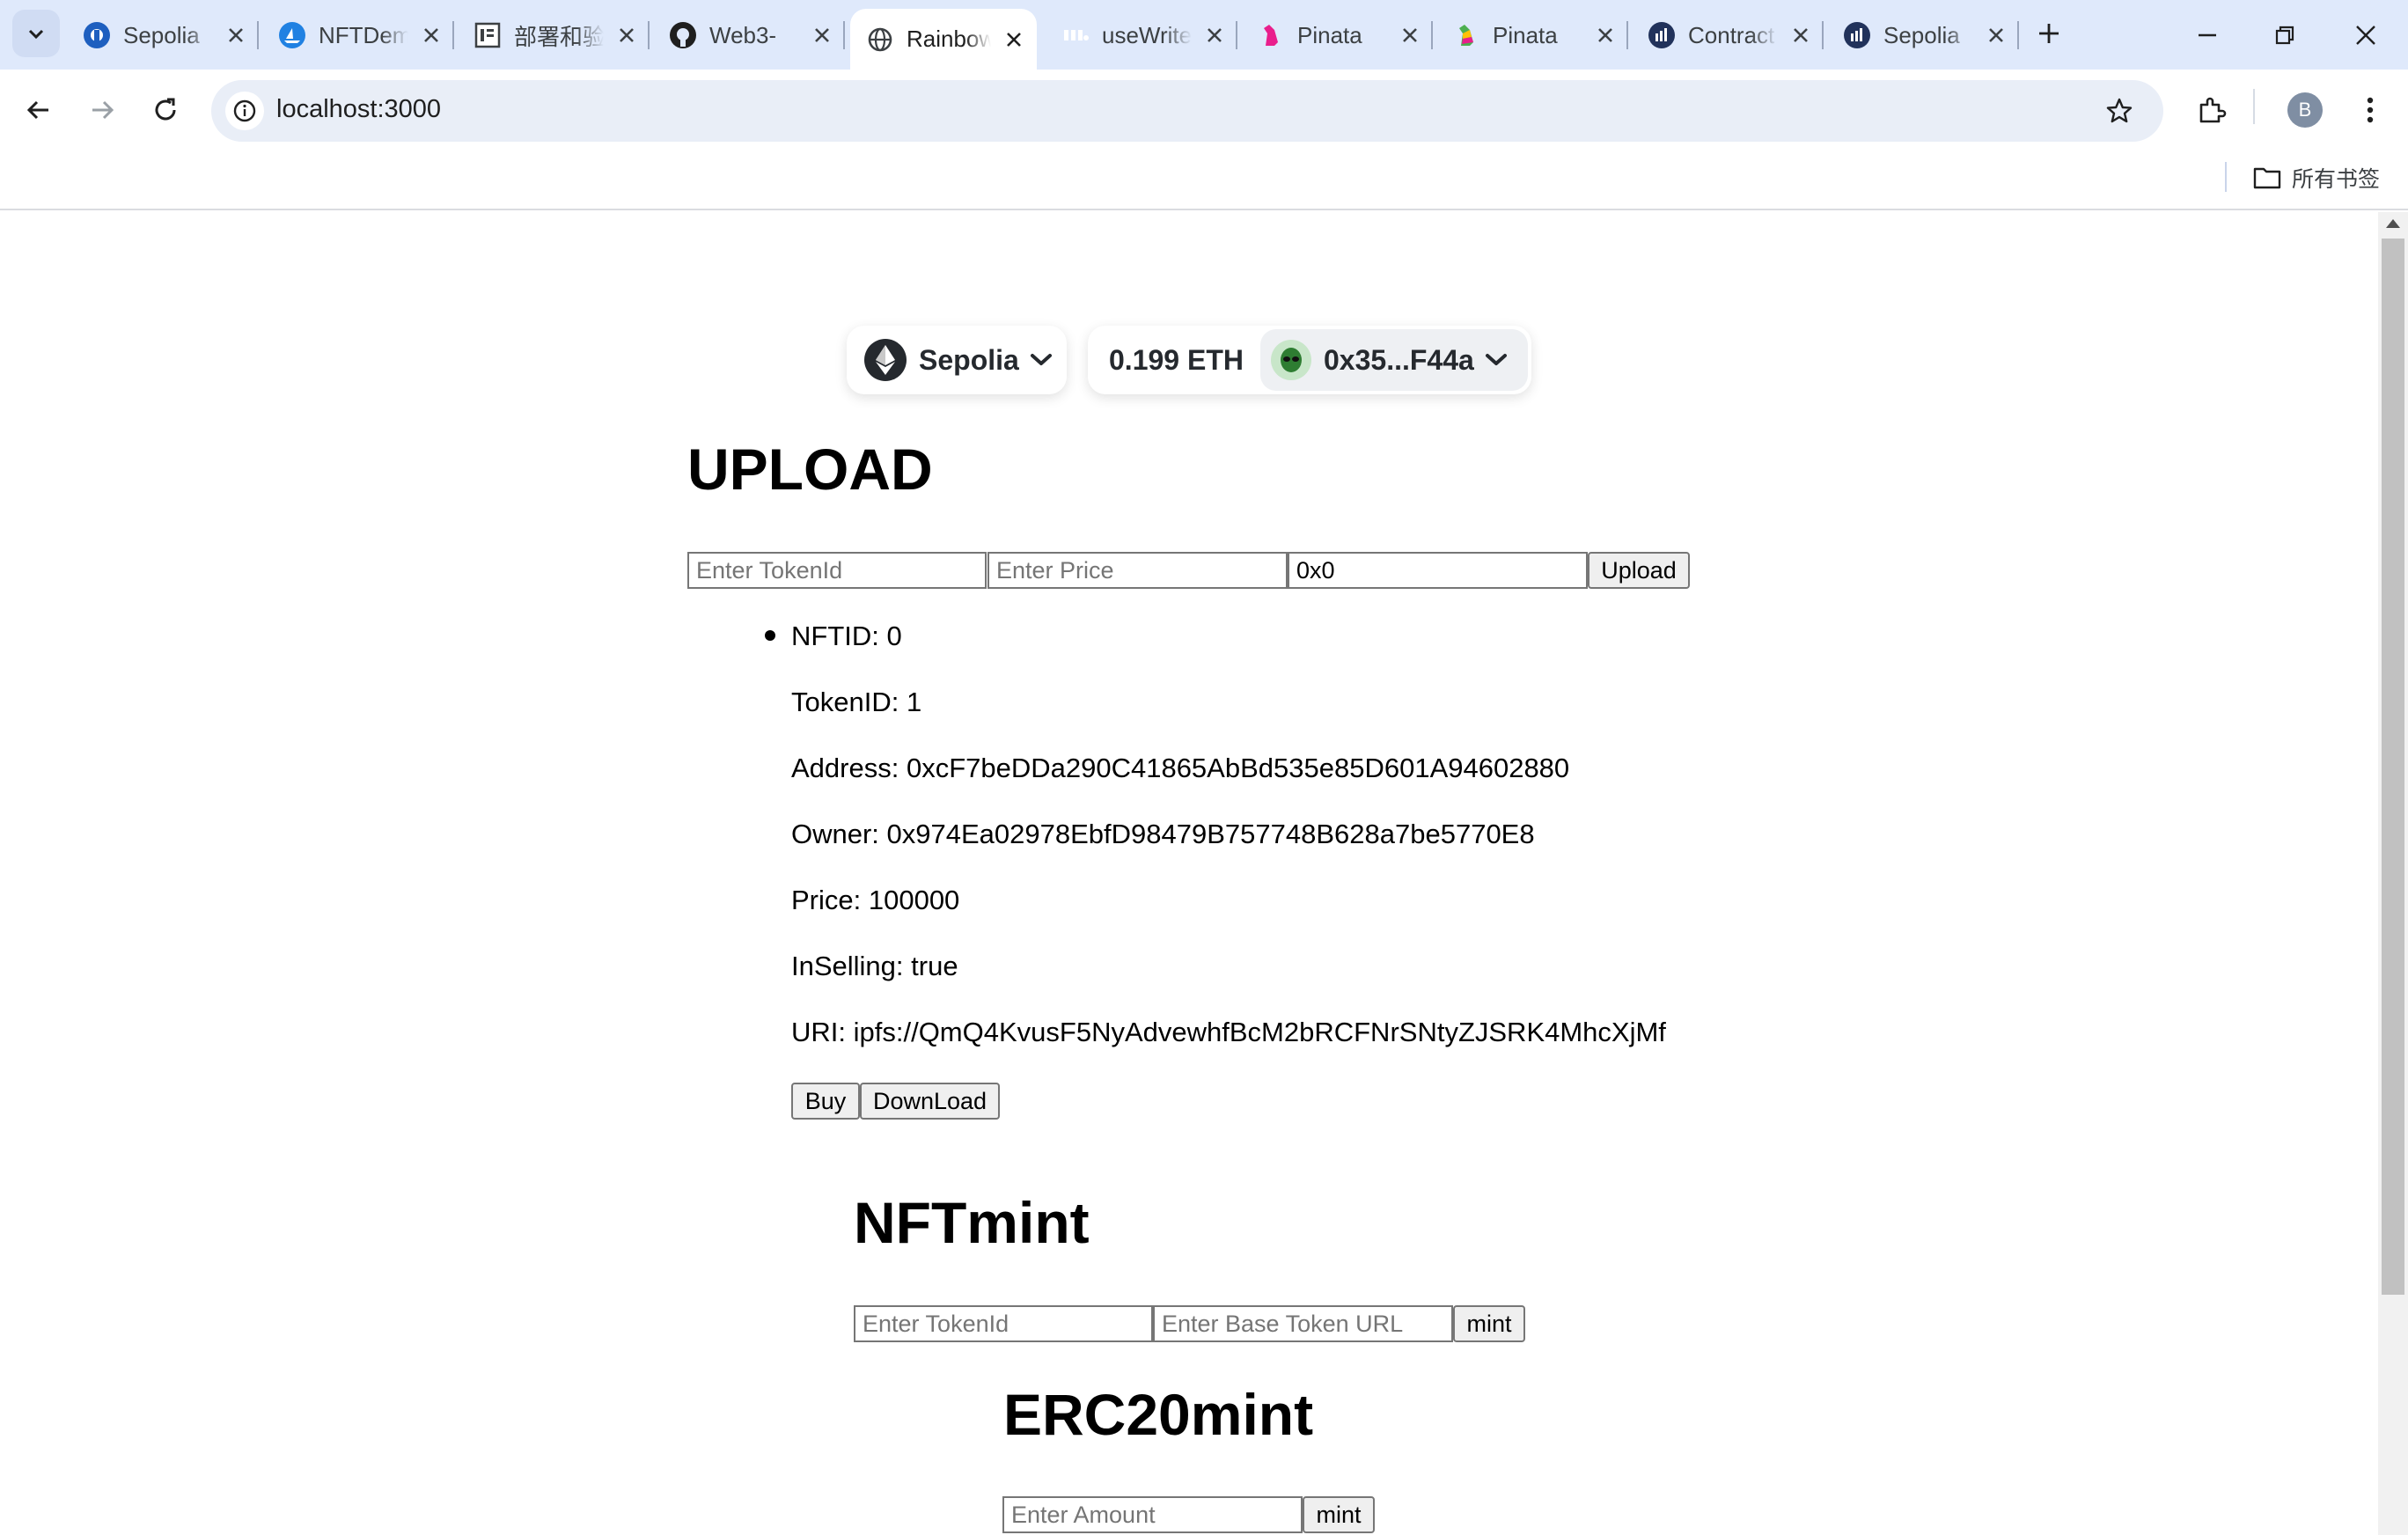  What do you see at coordinates (1187, 111) in the screenshot?
I see `address-bar: localhost:3000` at bounding box center [1187, 111].